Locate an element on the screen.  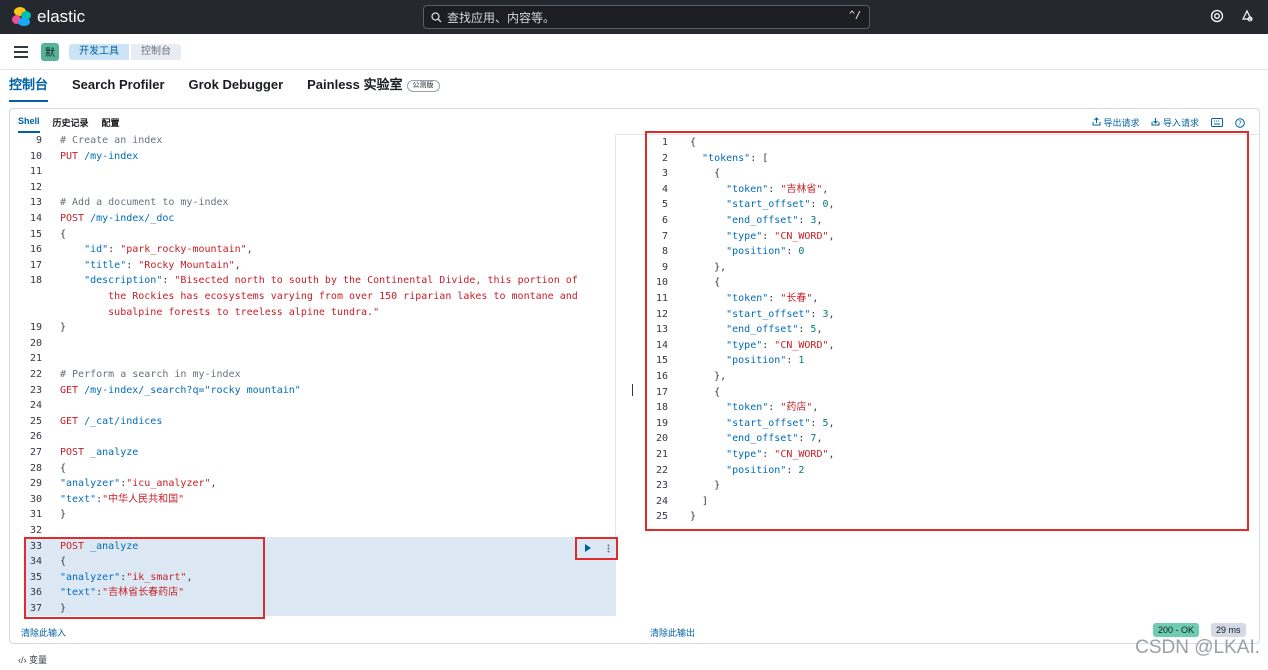
annotation-box-run is located at coordinates (596, 548).